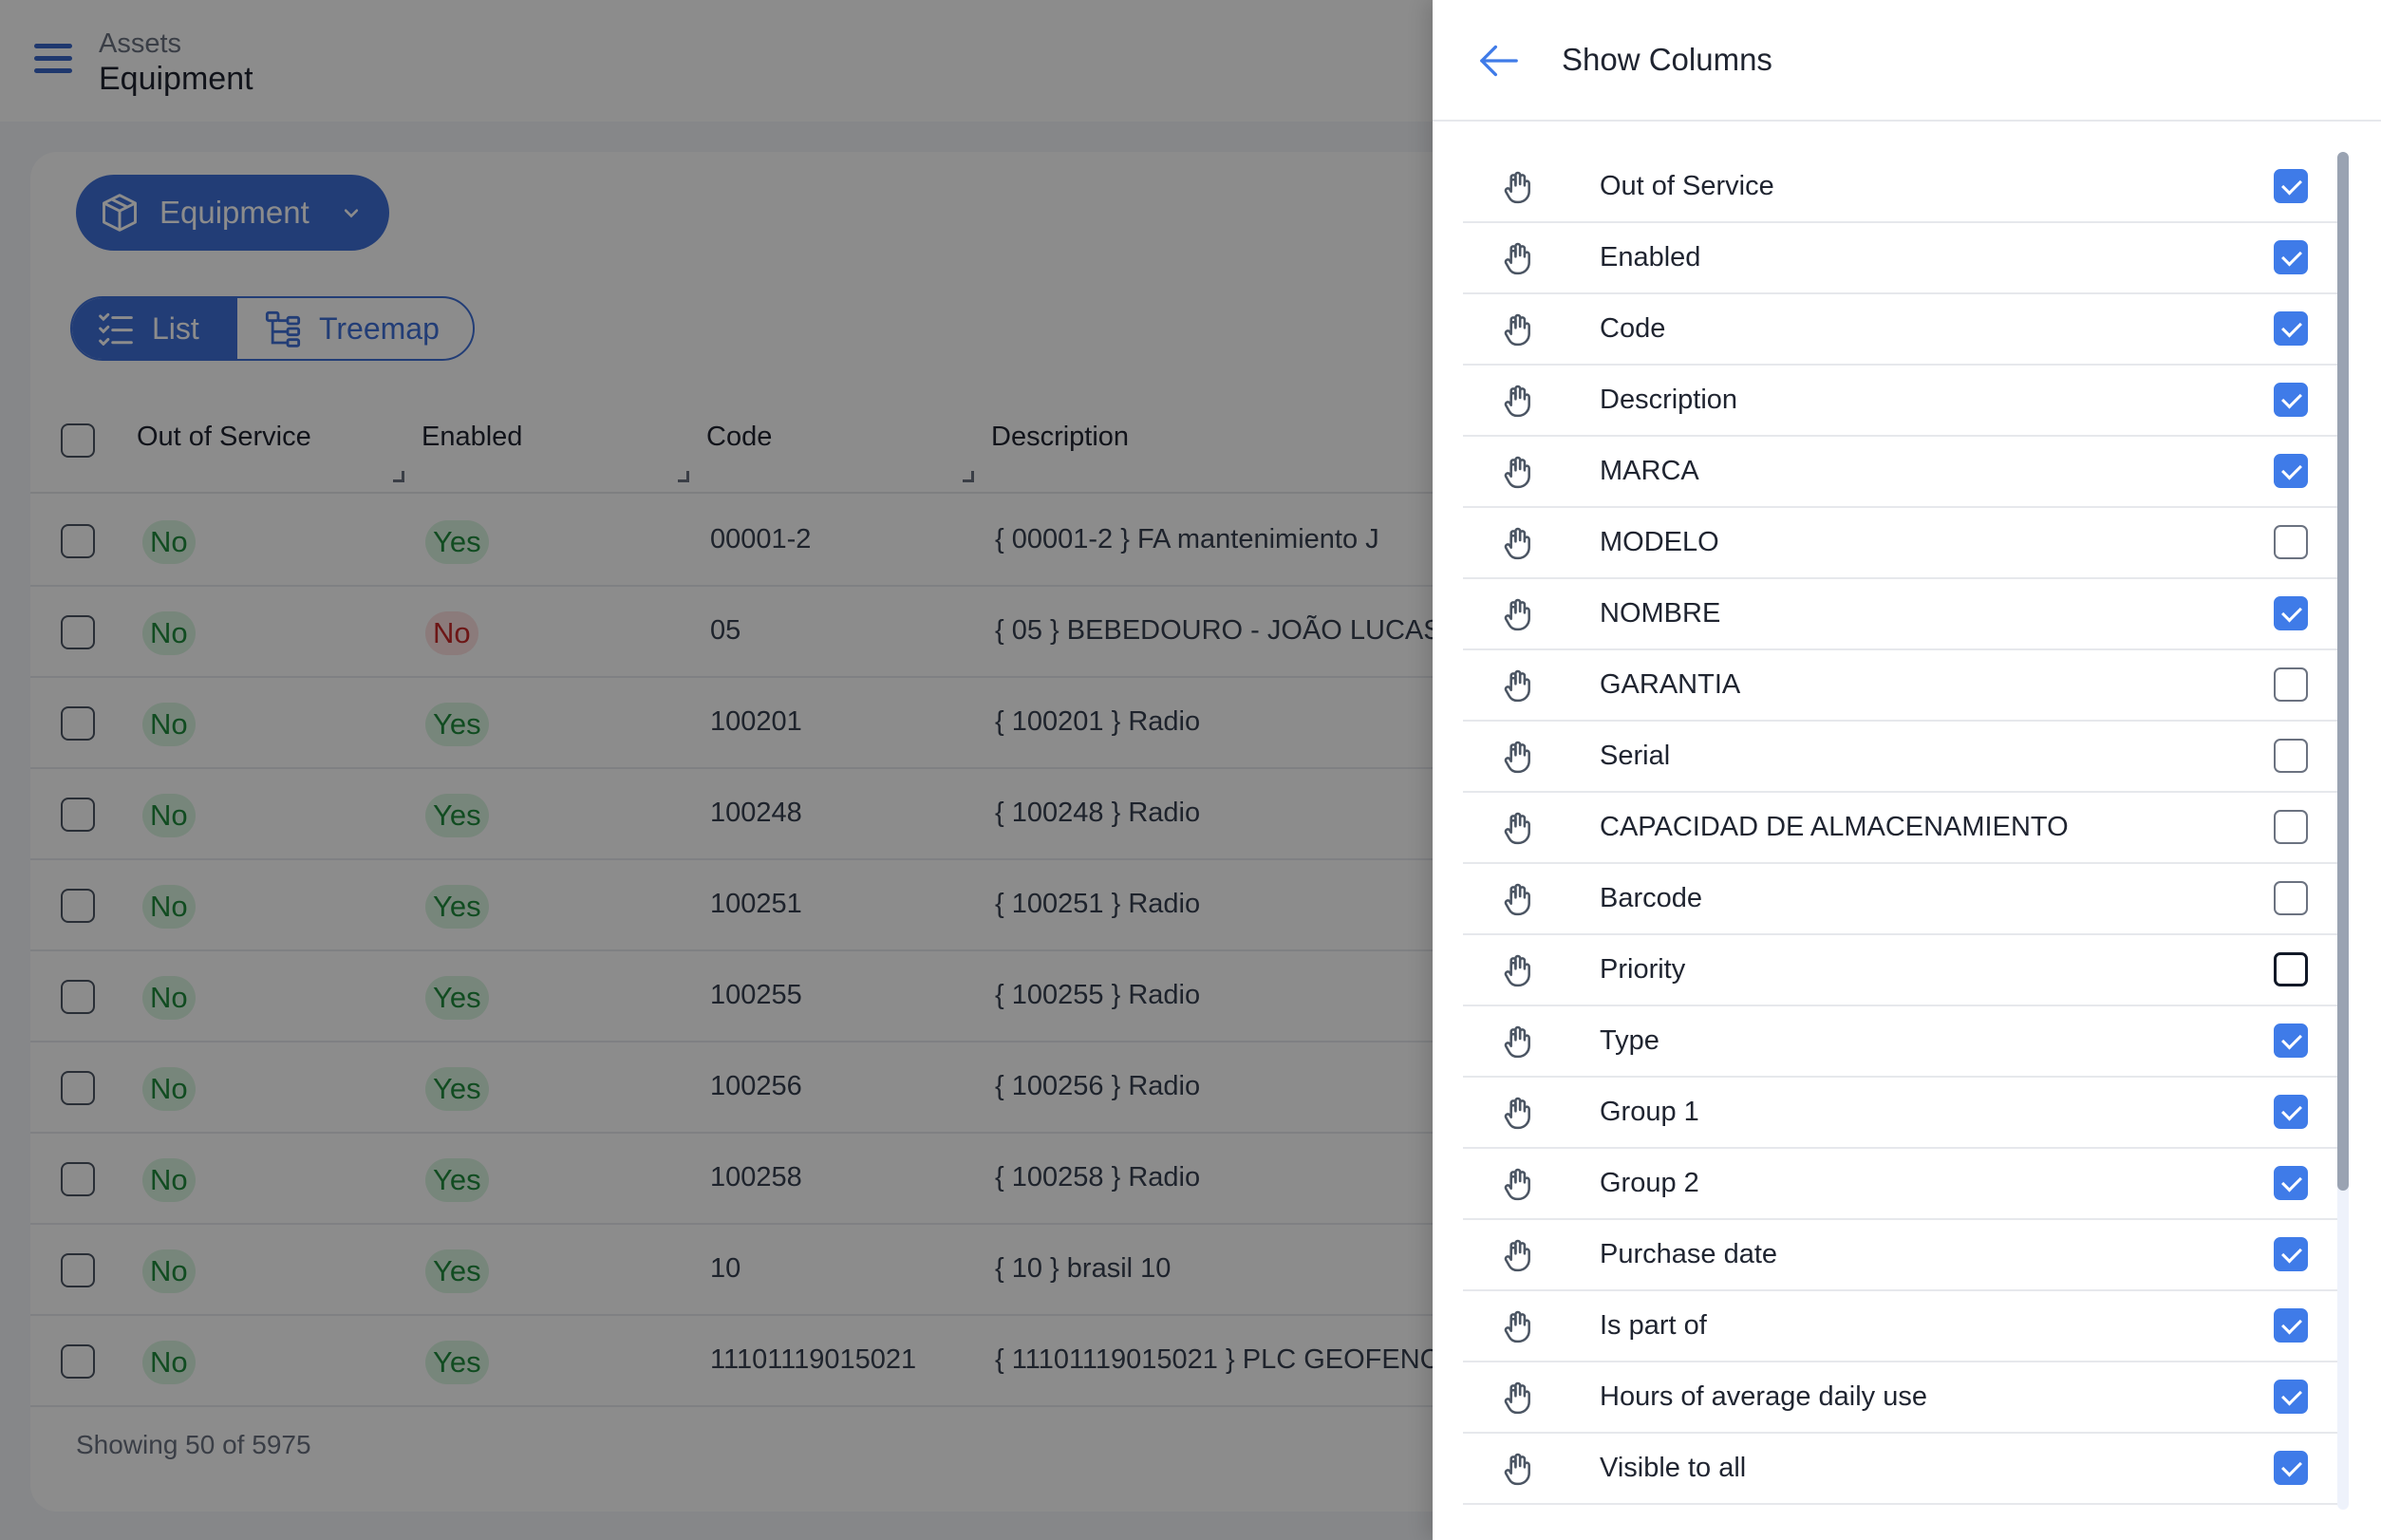  What do you see at coordinates (1903, 1327) in the screenshot?
I see `column-option: Is part of` at bounding box center [1903, 1327].